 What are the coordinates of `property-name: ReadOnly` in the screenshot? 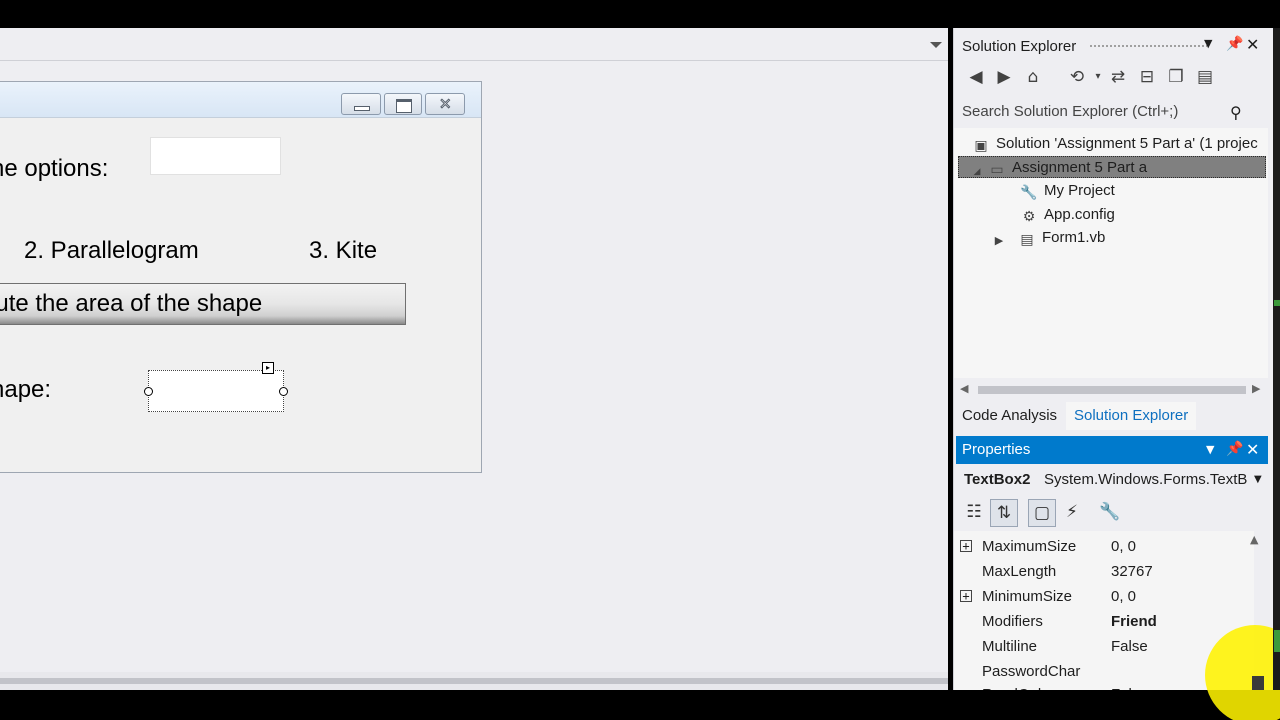 It's located at (1015, 686).